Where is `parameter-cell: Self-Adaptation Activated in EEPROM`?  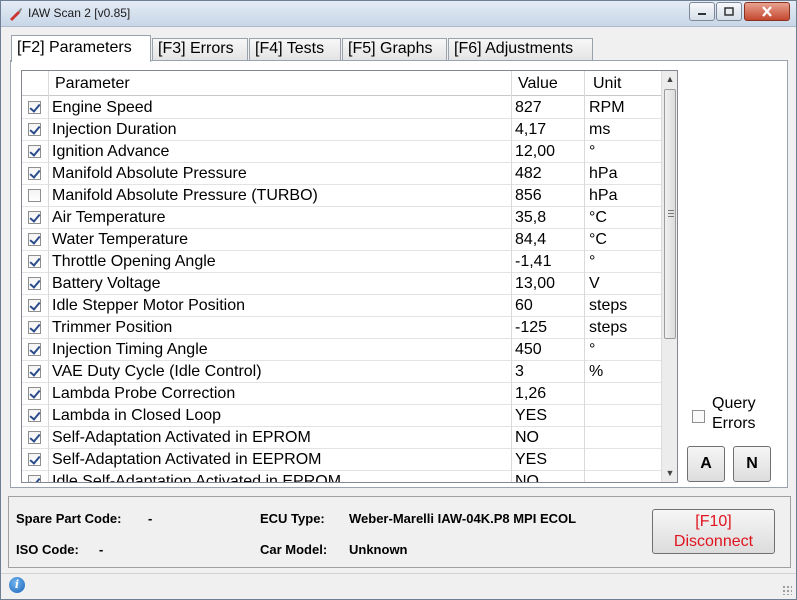
parameter-cell: Self-Adaptation Activated in EEPROM is located at coordinates (187, 459).